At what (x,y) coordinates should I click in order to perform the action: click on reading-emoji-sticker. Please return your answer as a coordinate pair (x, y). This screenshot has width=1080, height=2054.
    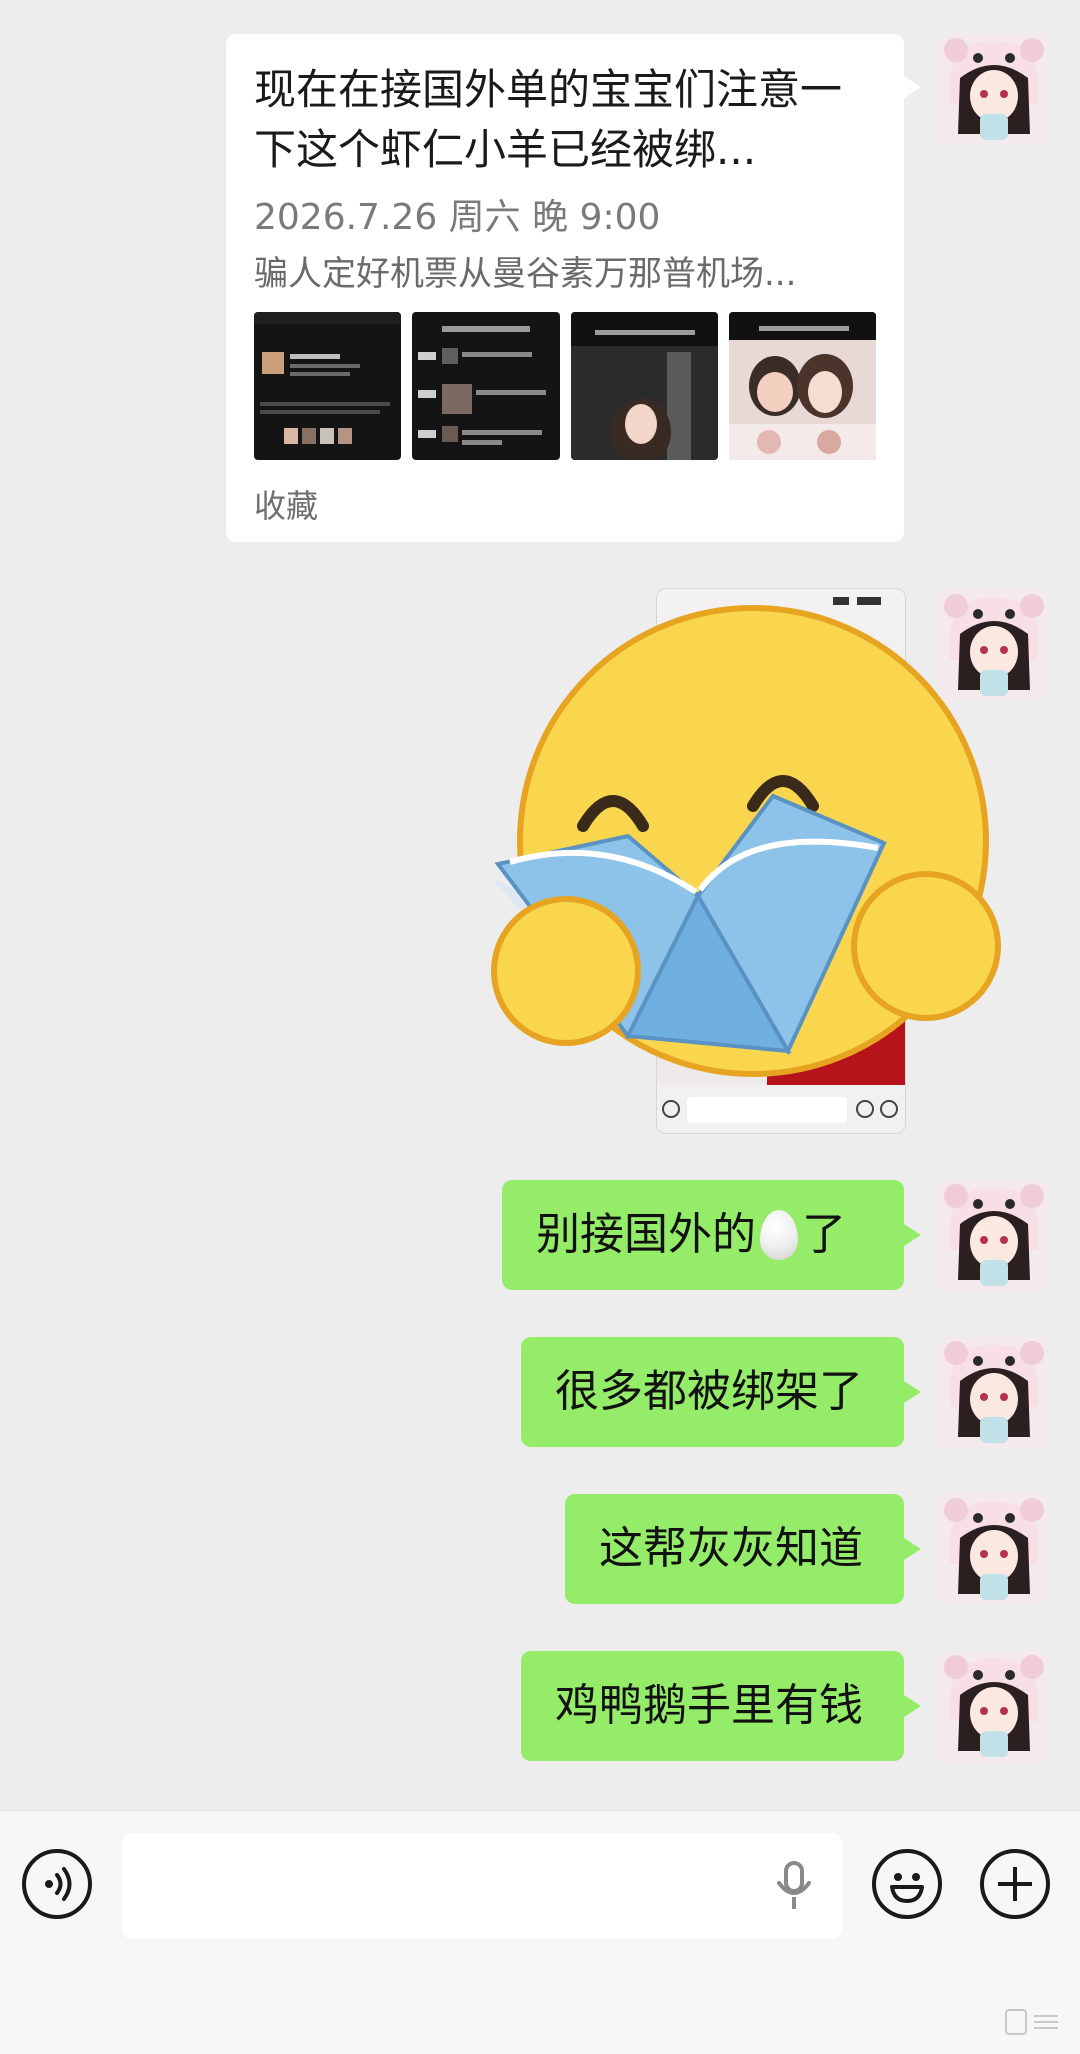
    Looking at the image, I should click on (748, 846).